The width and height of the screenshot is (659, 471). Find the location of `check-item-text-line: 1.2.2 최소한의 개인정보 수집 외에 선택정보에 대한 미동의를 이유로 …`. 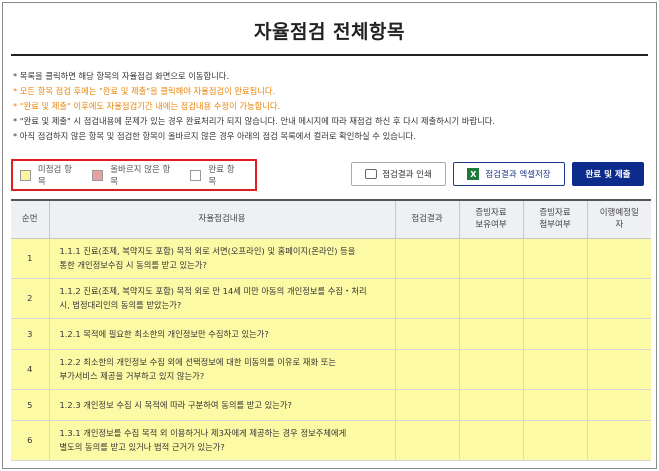

check-item-text-line: 1.2.2 최소한의 개인정보 수집 외에 선택정보에 대한 미동의를 이유로 … is located at coordinates (197, 362).